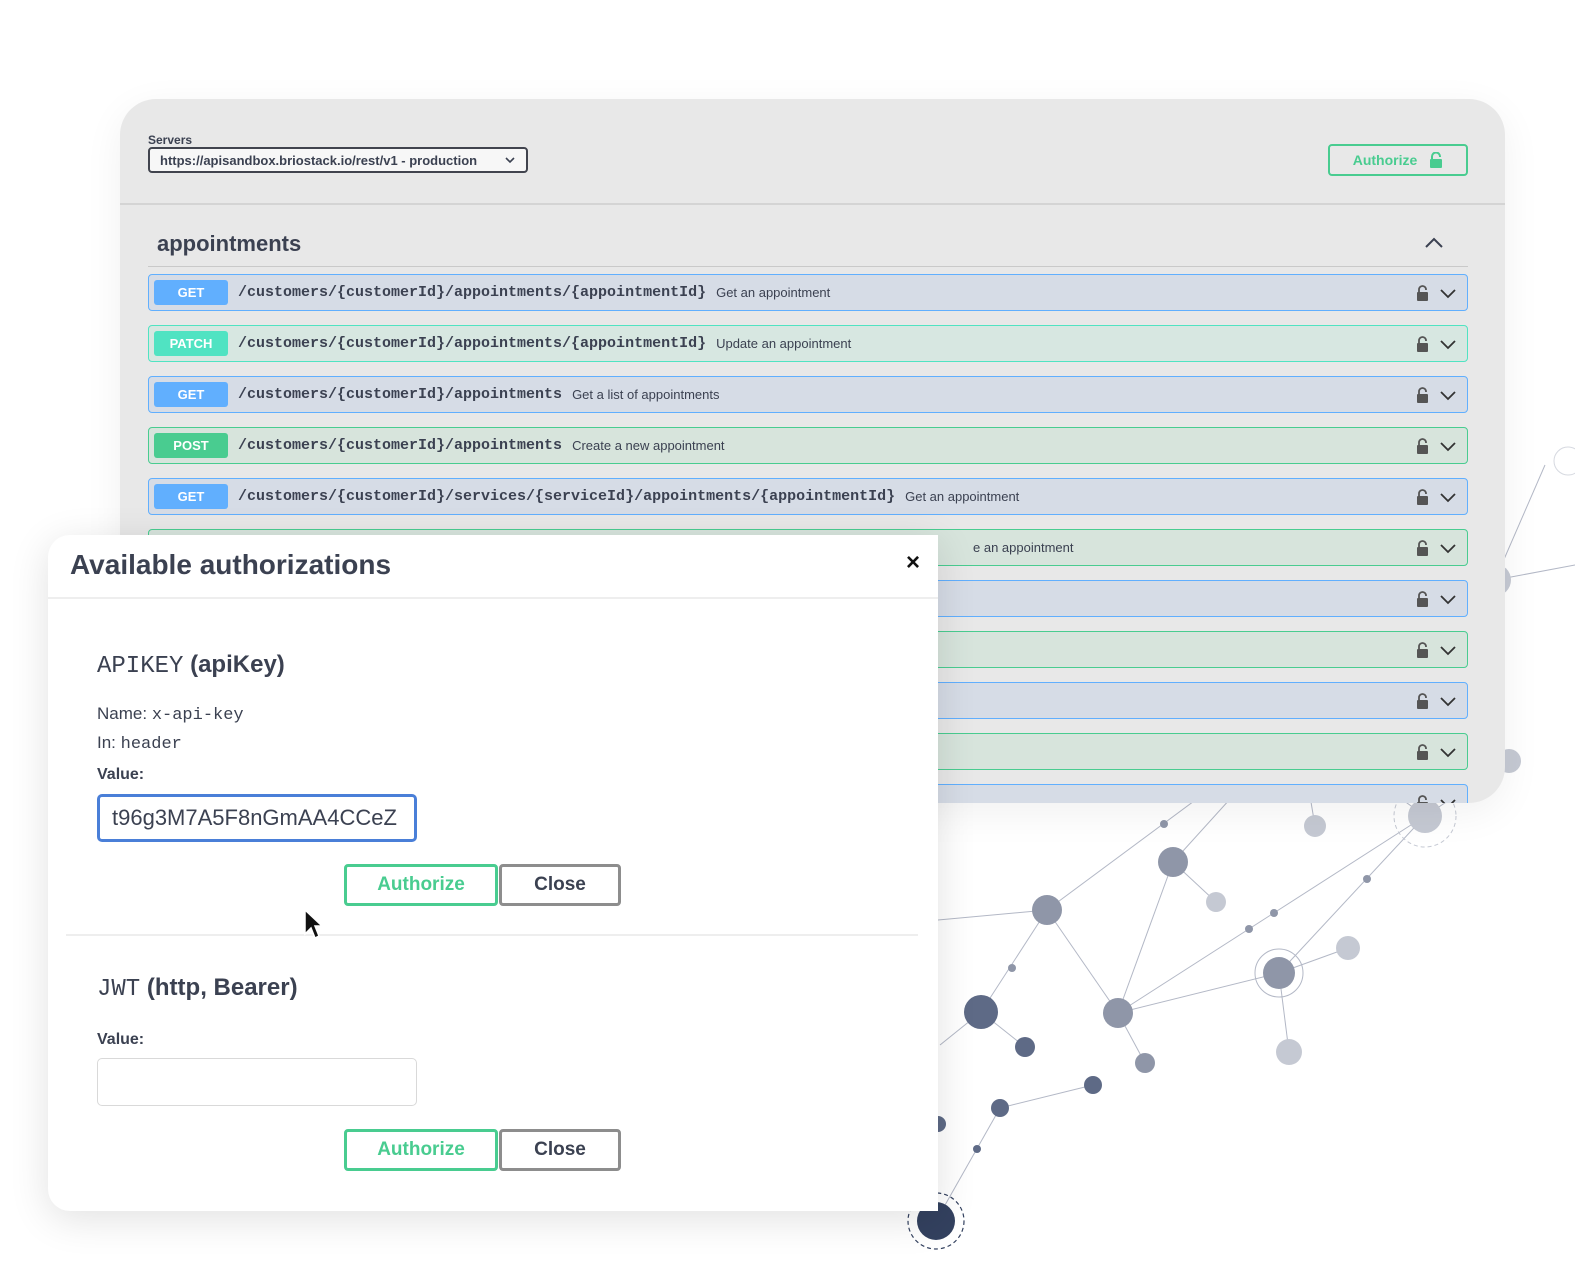 The image size is (1575, 1276). I want to click on tag-title: appointments, so click(229, 244).